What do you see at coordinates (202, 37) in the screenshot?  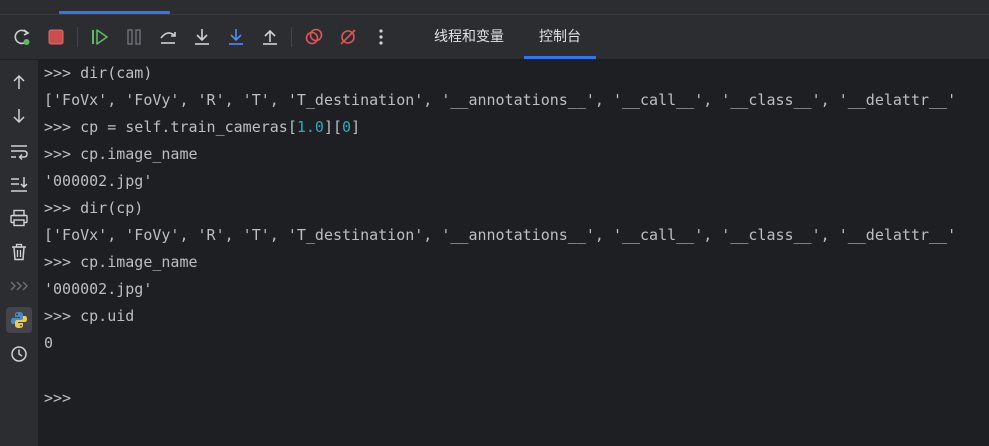 I see `step-into-icon` at bounding box center [202, 37].